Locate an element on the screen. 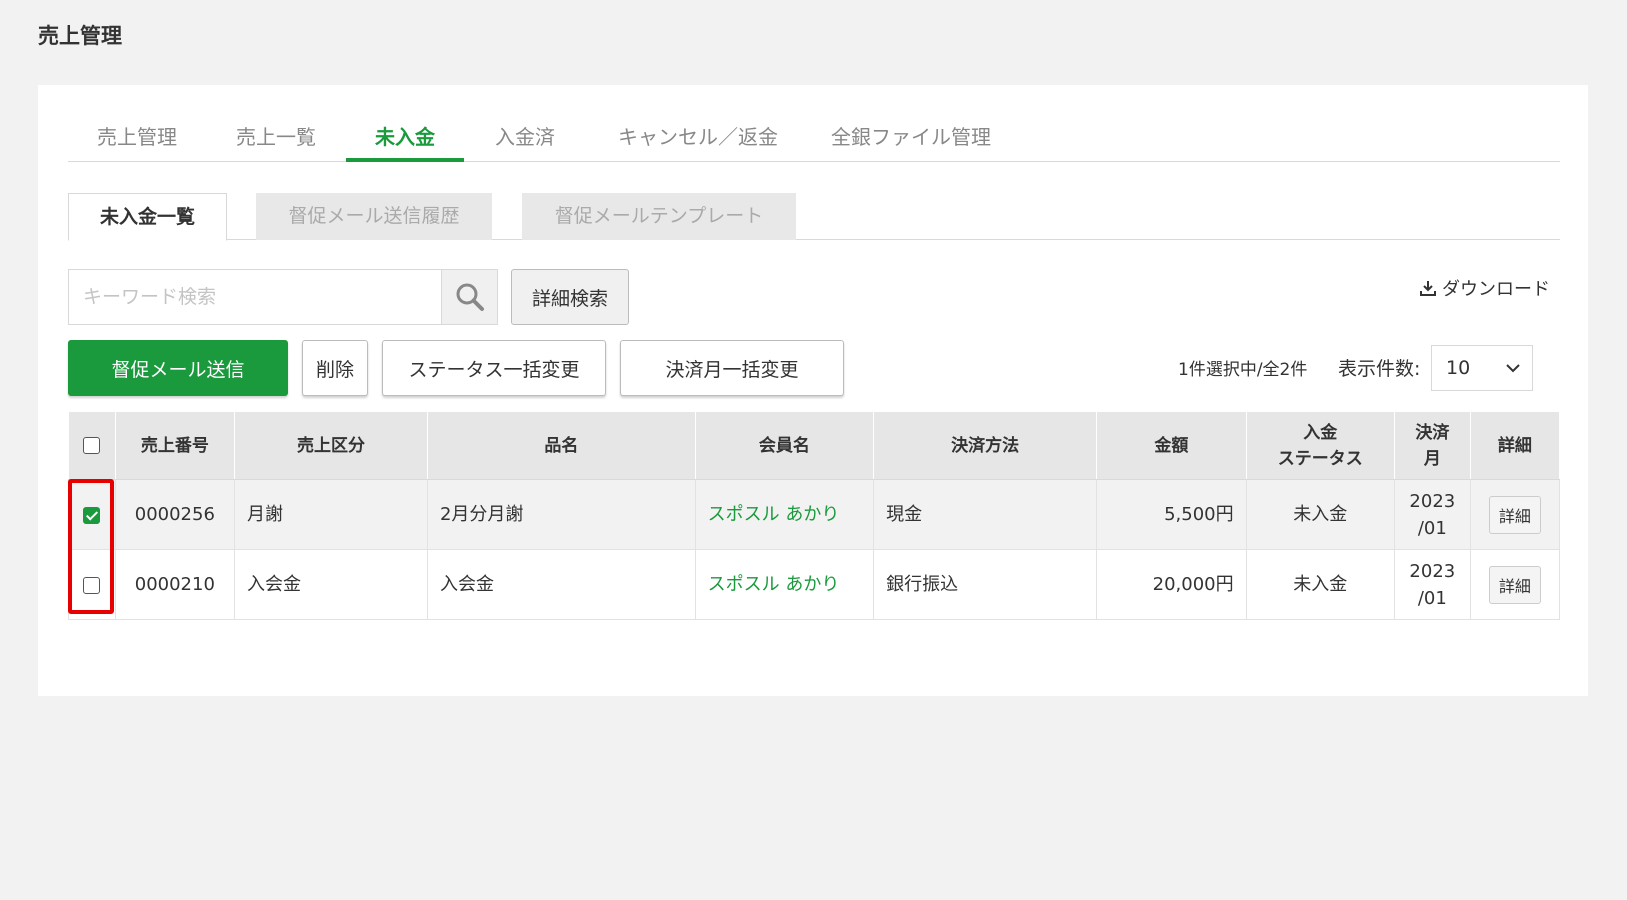  select-all-cell is located at coordinates (92, 445).